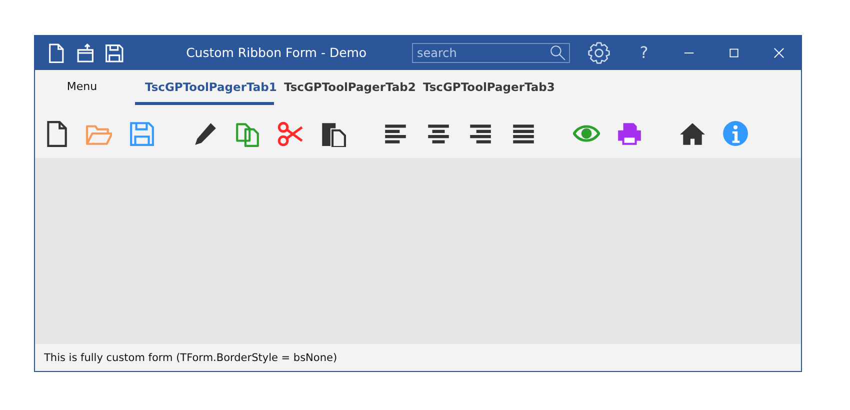  I want to click on search-field: search, so click(491, 52).